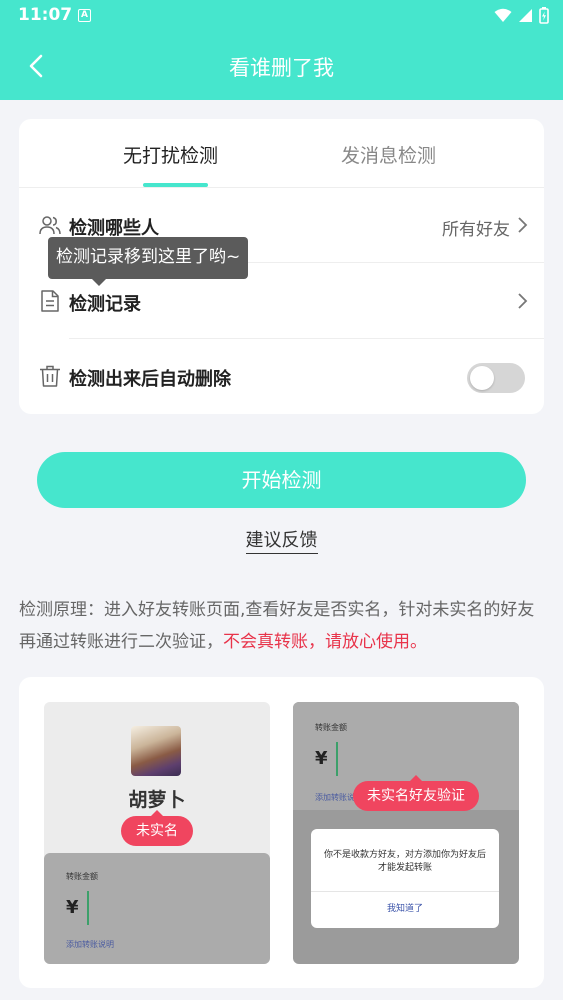 This screenshot has width=563, height=1000. I want to click on tab-no-disturb: 无打扰检测, so click(170, 154).